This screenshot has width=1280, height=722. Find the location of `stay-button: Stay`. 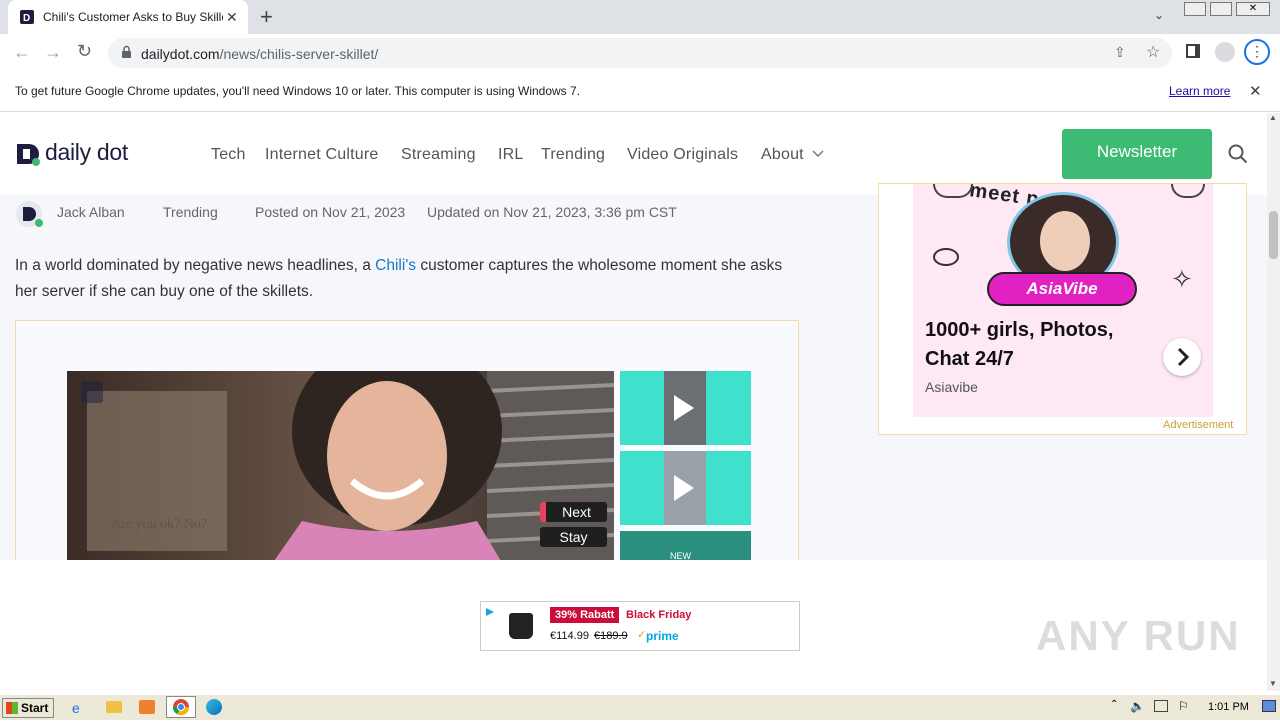

stay-button: Stay is located at coordinates (573, 537).